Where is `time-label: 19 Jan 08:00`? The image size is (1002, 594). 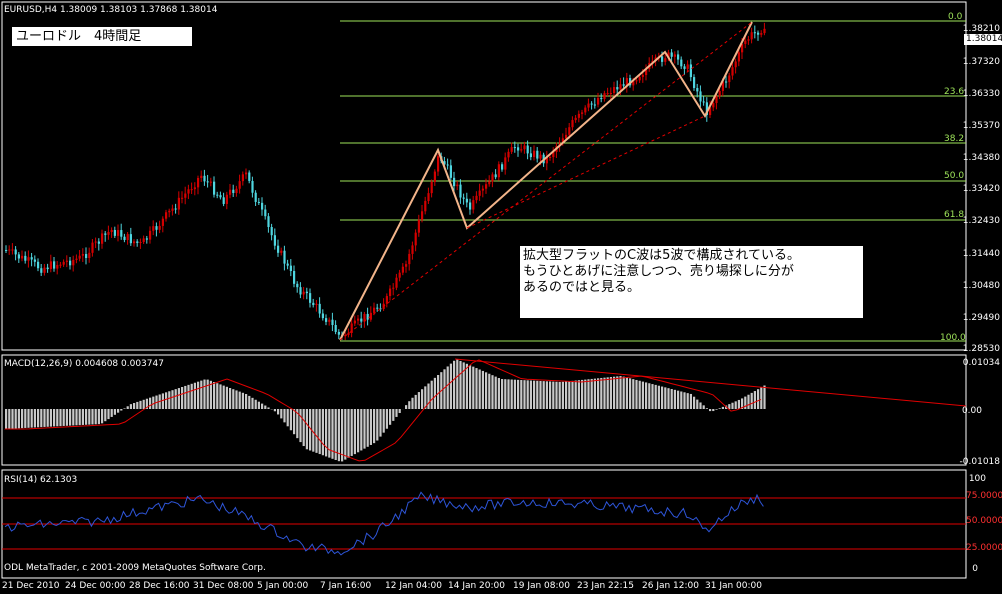
time-label: 19 Jan 08:00 is located at coordinates (541, 586).